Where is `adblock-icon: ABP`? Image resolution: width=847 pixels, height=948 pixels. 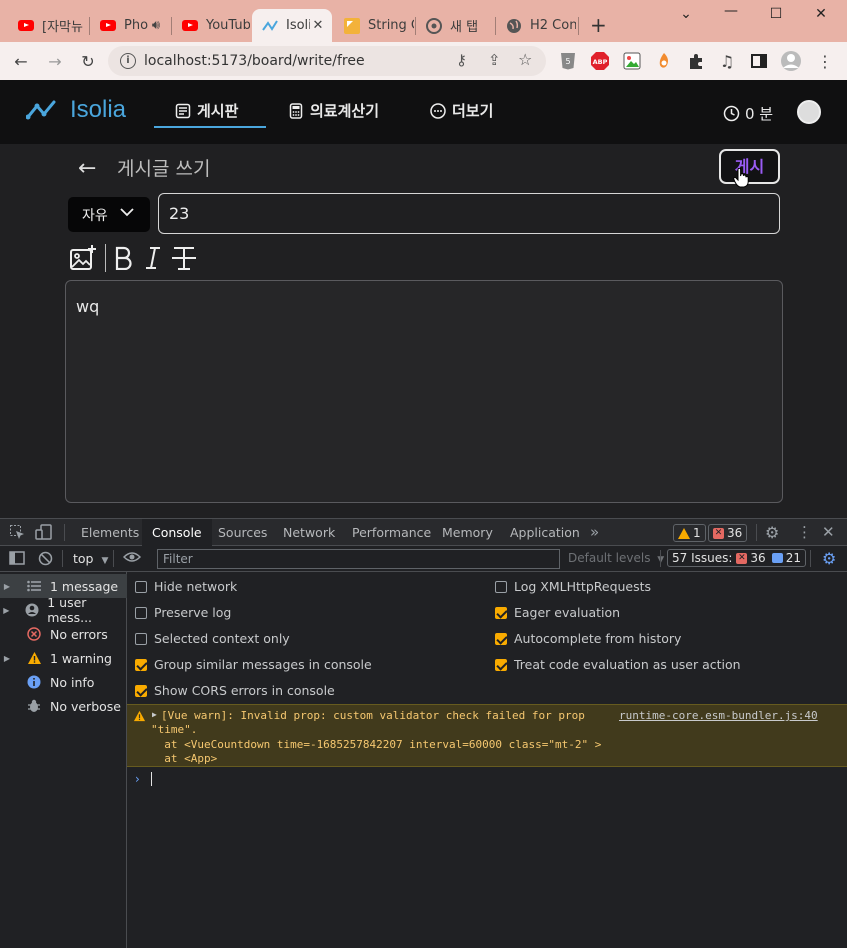 adblock-icon: ABP is located at coordinates (600, 61).